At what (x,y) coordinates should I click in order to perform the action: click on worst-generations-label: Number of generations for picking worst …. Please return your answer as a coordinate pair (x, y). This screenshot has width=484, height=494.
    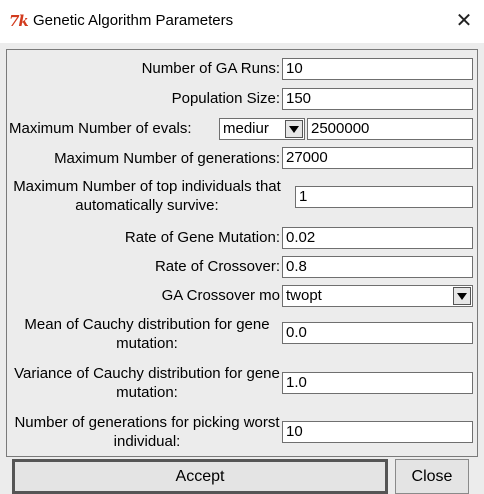
    Looking at the image, I should click on (147, 432).